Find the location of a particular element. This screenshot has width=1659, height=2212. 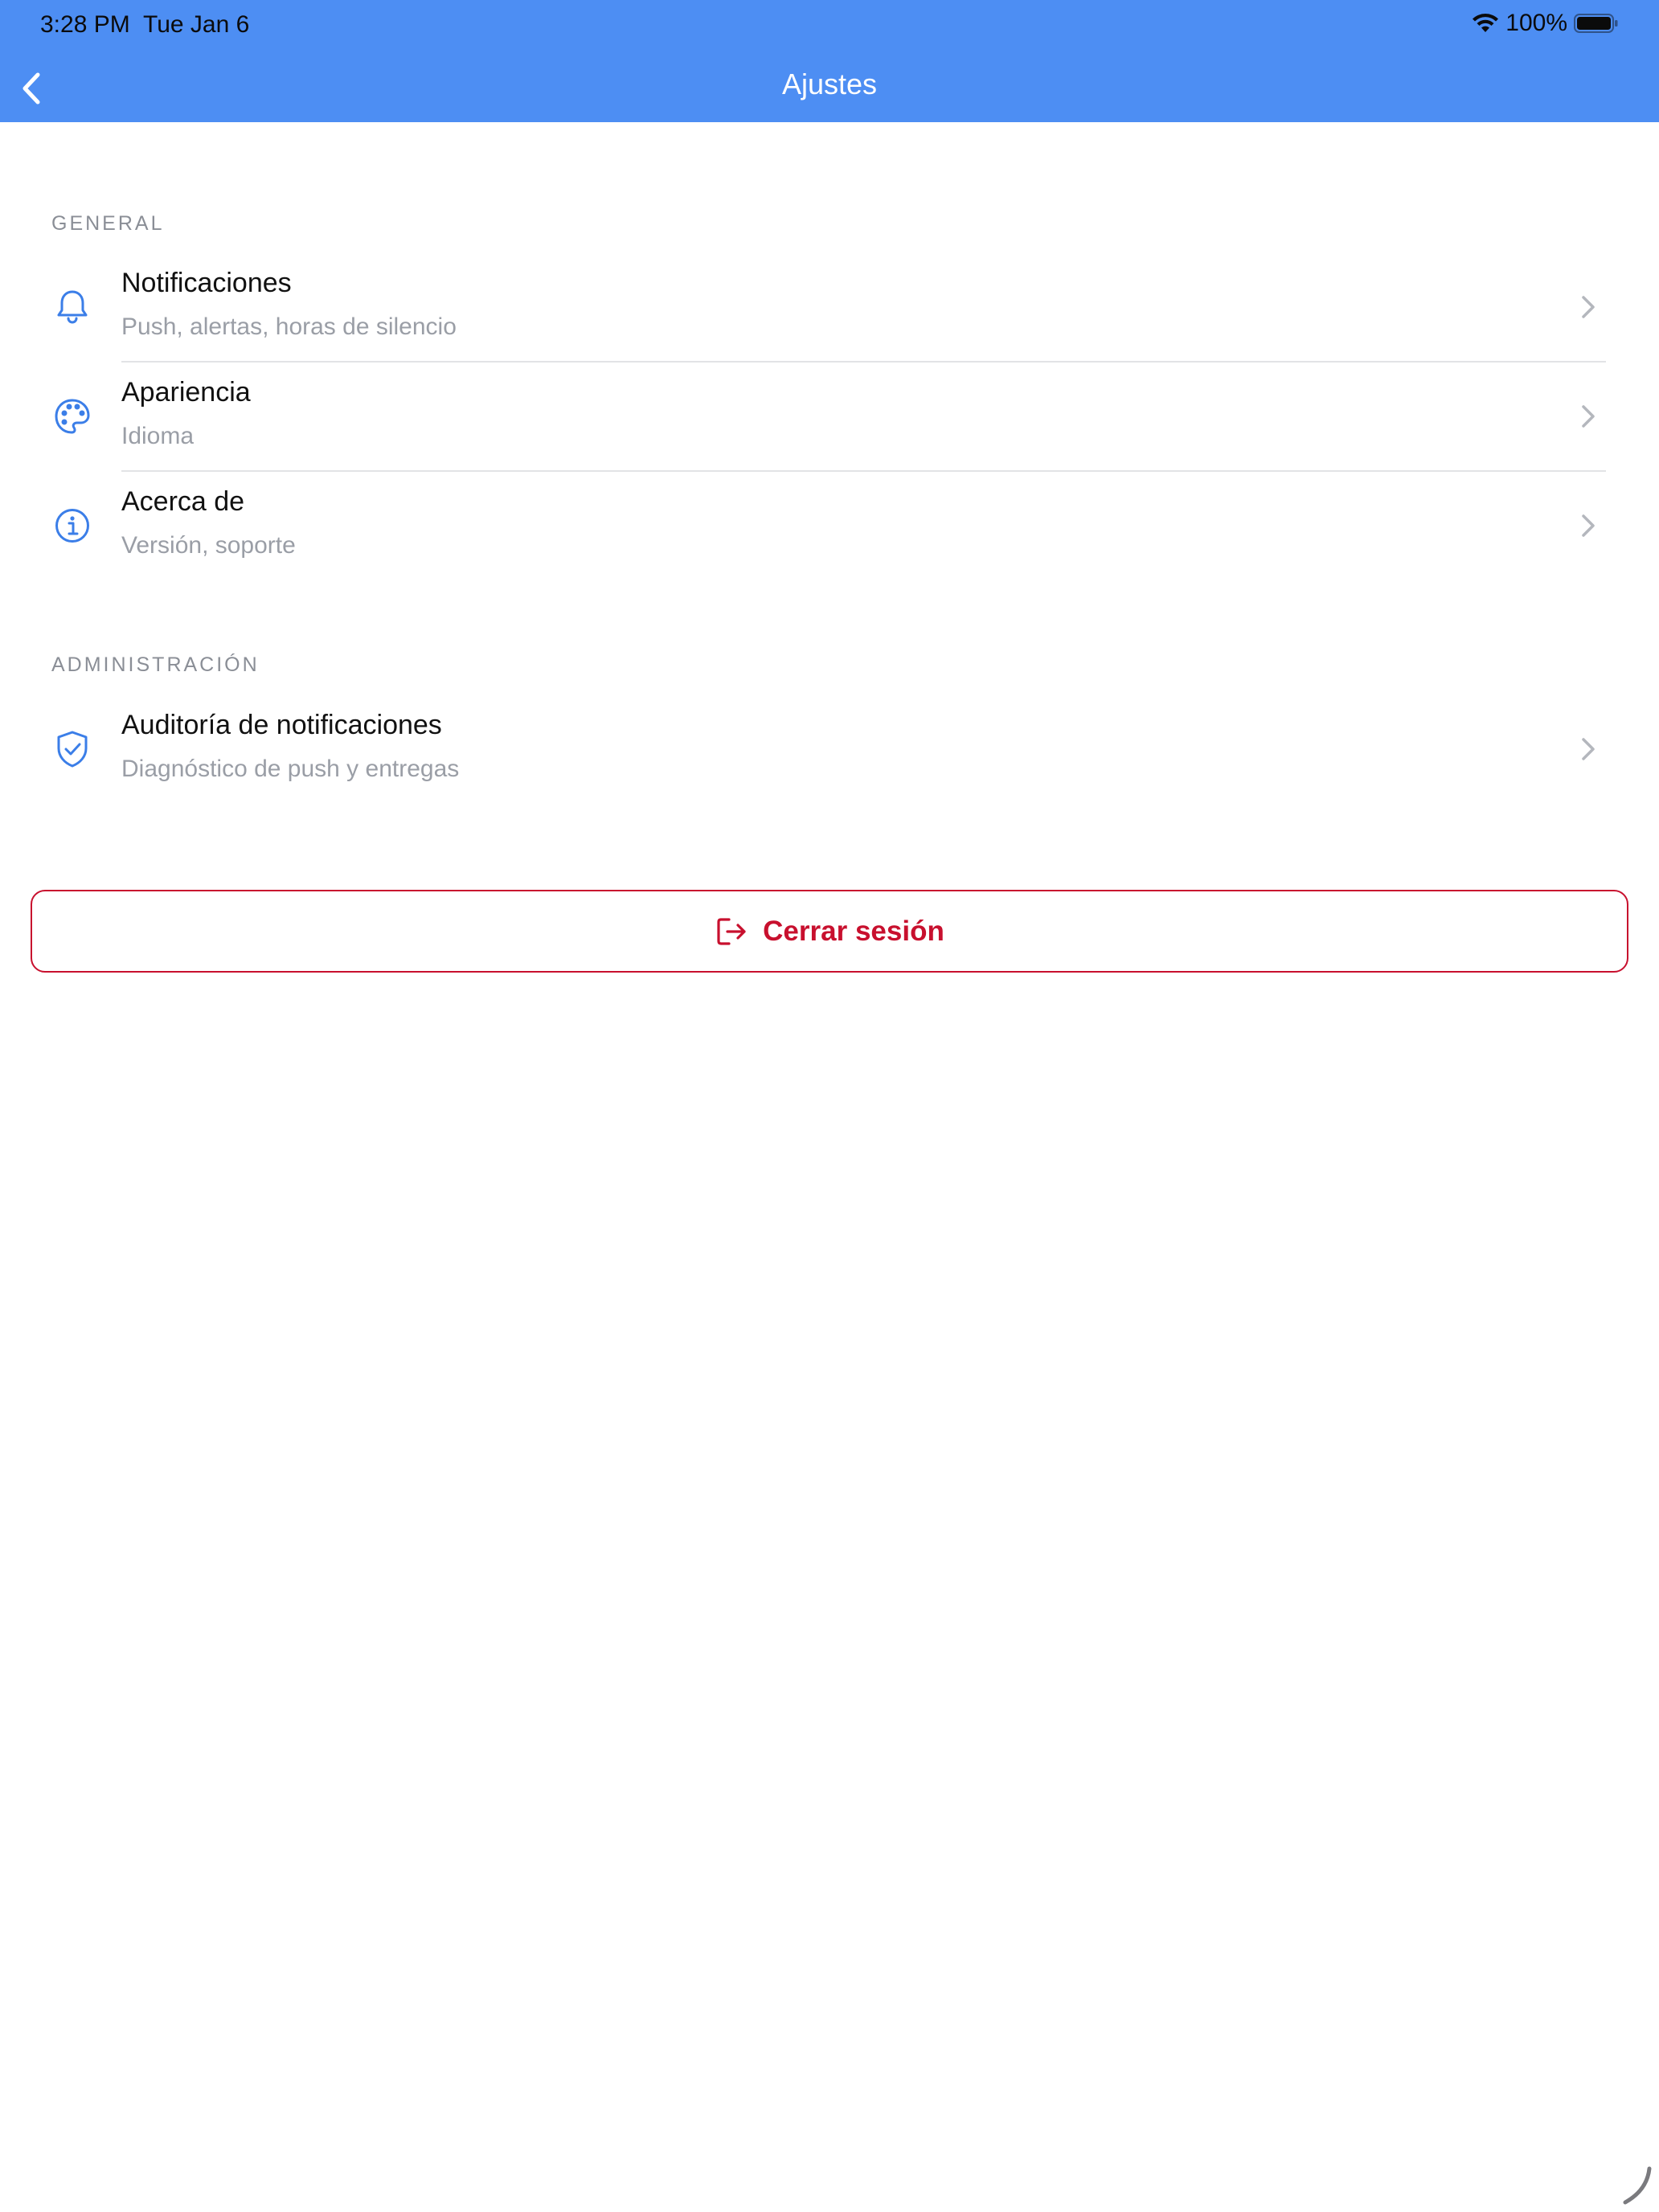

bell-icon is located at coordinates (72, 307).